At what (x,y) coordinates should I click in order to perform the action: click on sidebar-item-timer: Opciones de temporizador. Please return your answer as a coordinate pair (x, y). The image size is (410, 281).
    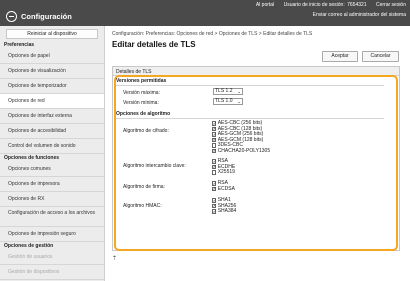
    Looking at the image, I should click on (52, 86).